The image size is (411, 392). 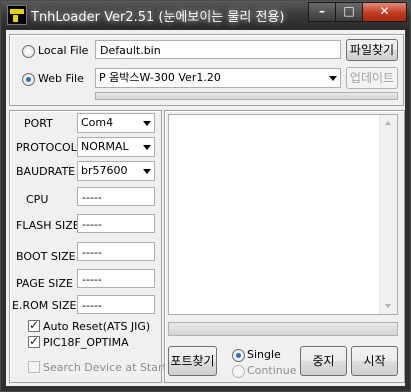 What do you see at coordinates (349, 12) in the screenshot?
I see `maximize-button: □` at bounding box center [349, 12].